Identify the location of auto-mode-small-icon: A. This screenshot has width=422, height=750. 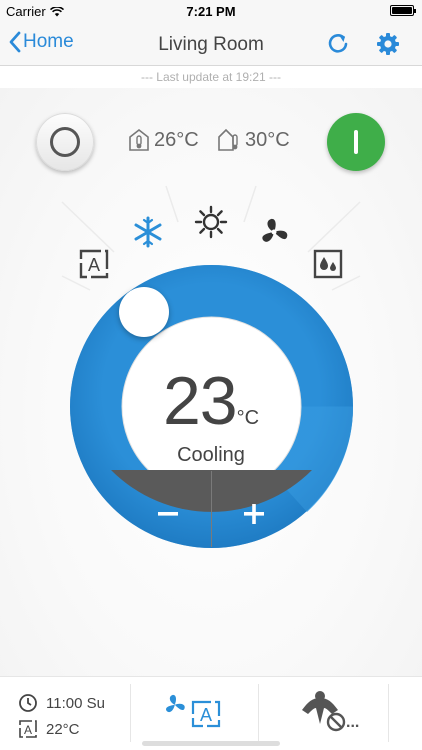
(28, 729).